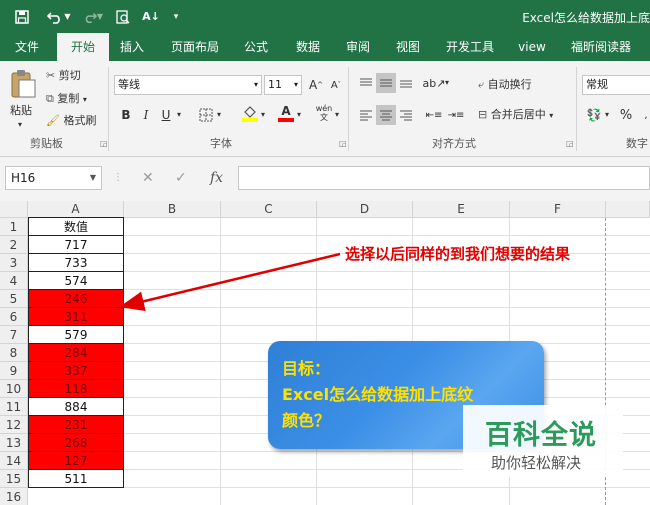 The image size is (650, 505). Describe the element at coordinates (541, 435) in the screenshot. I see `watermark-title: 百科全说` at that location.